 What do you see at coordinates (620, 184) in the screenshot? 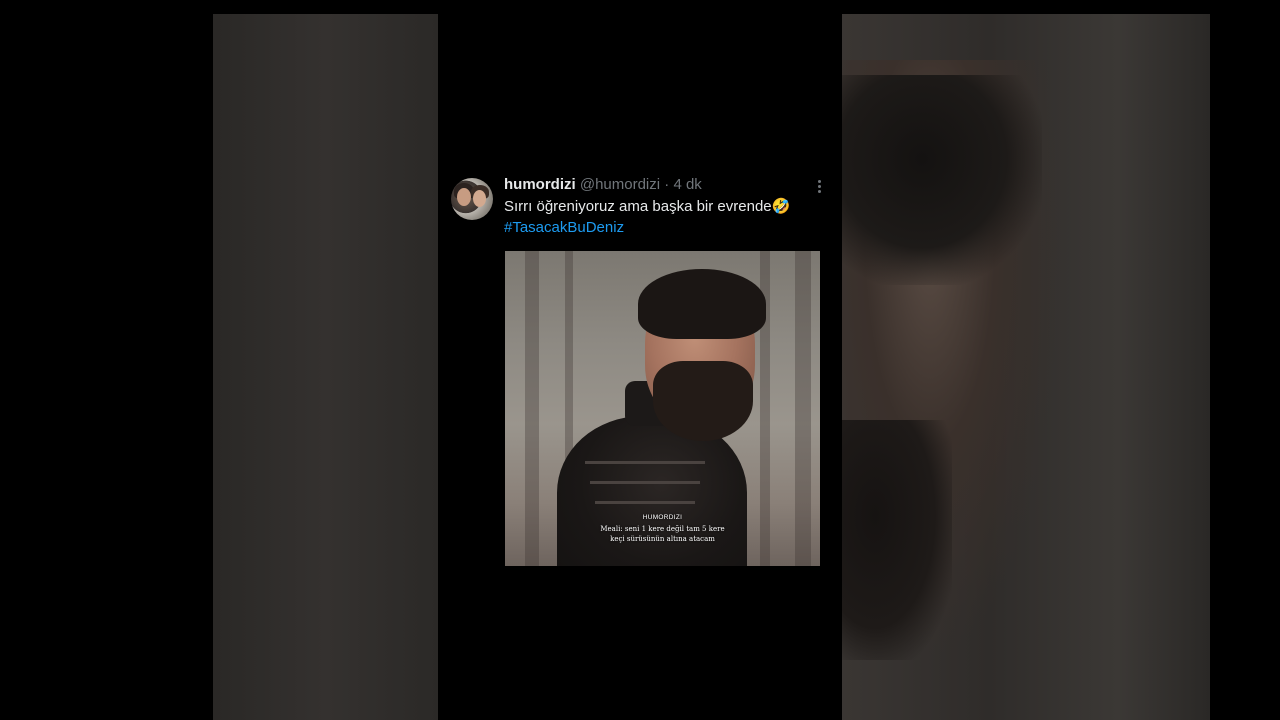
I see `user-handle: @humordizi` at bounding box center [620, 184].